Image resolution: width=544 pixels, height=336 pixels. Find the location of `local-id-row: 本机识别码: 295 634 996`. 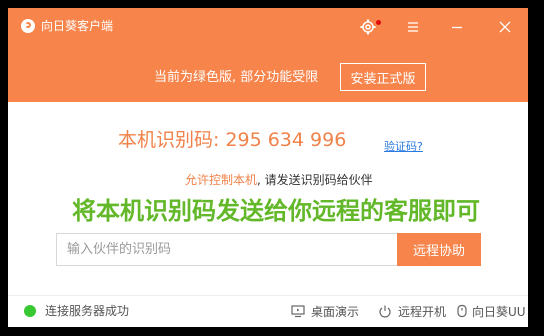

local-id-row: 本机识别码: 295 634 996 is located at coordinates (232, 140).